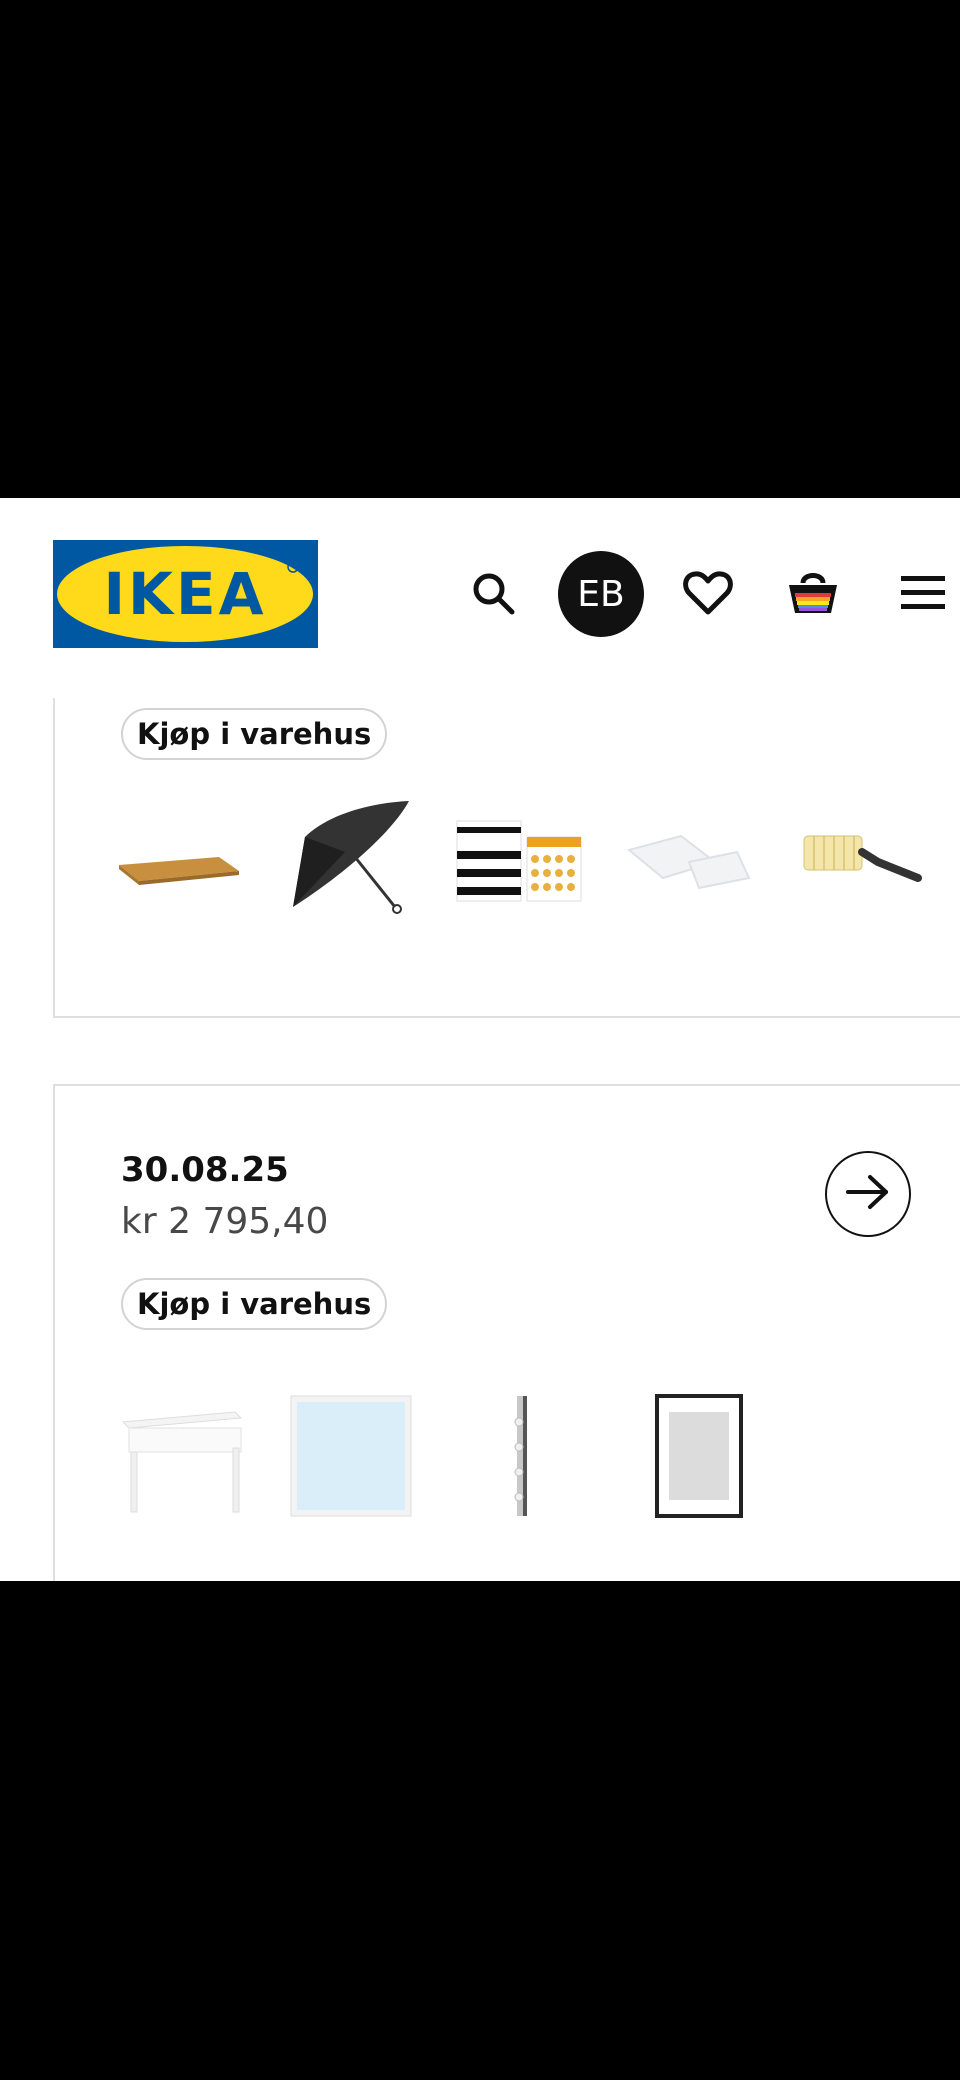  What do you see at coordinates (493, 593) in the screenshot?
I see `search-icon` at bounding box center [493, 593].